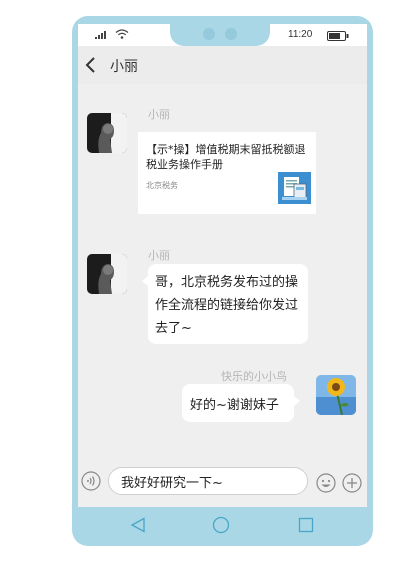 The image size is (420, 564). I want to click on status-bar: 11:20, so click(222, 35).